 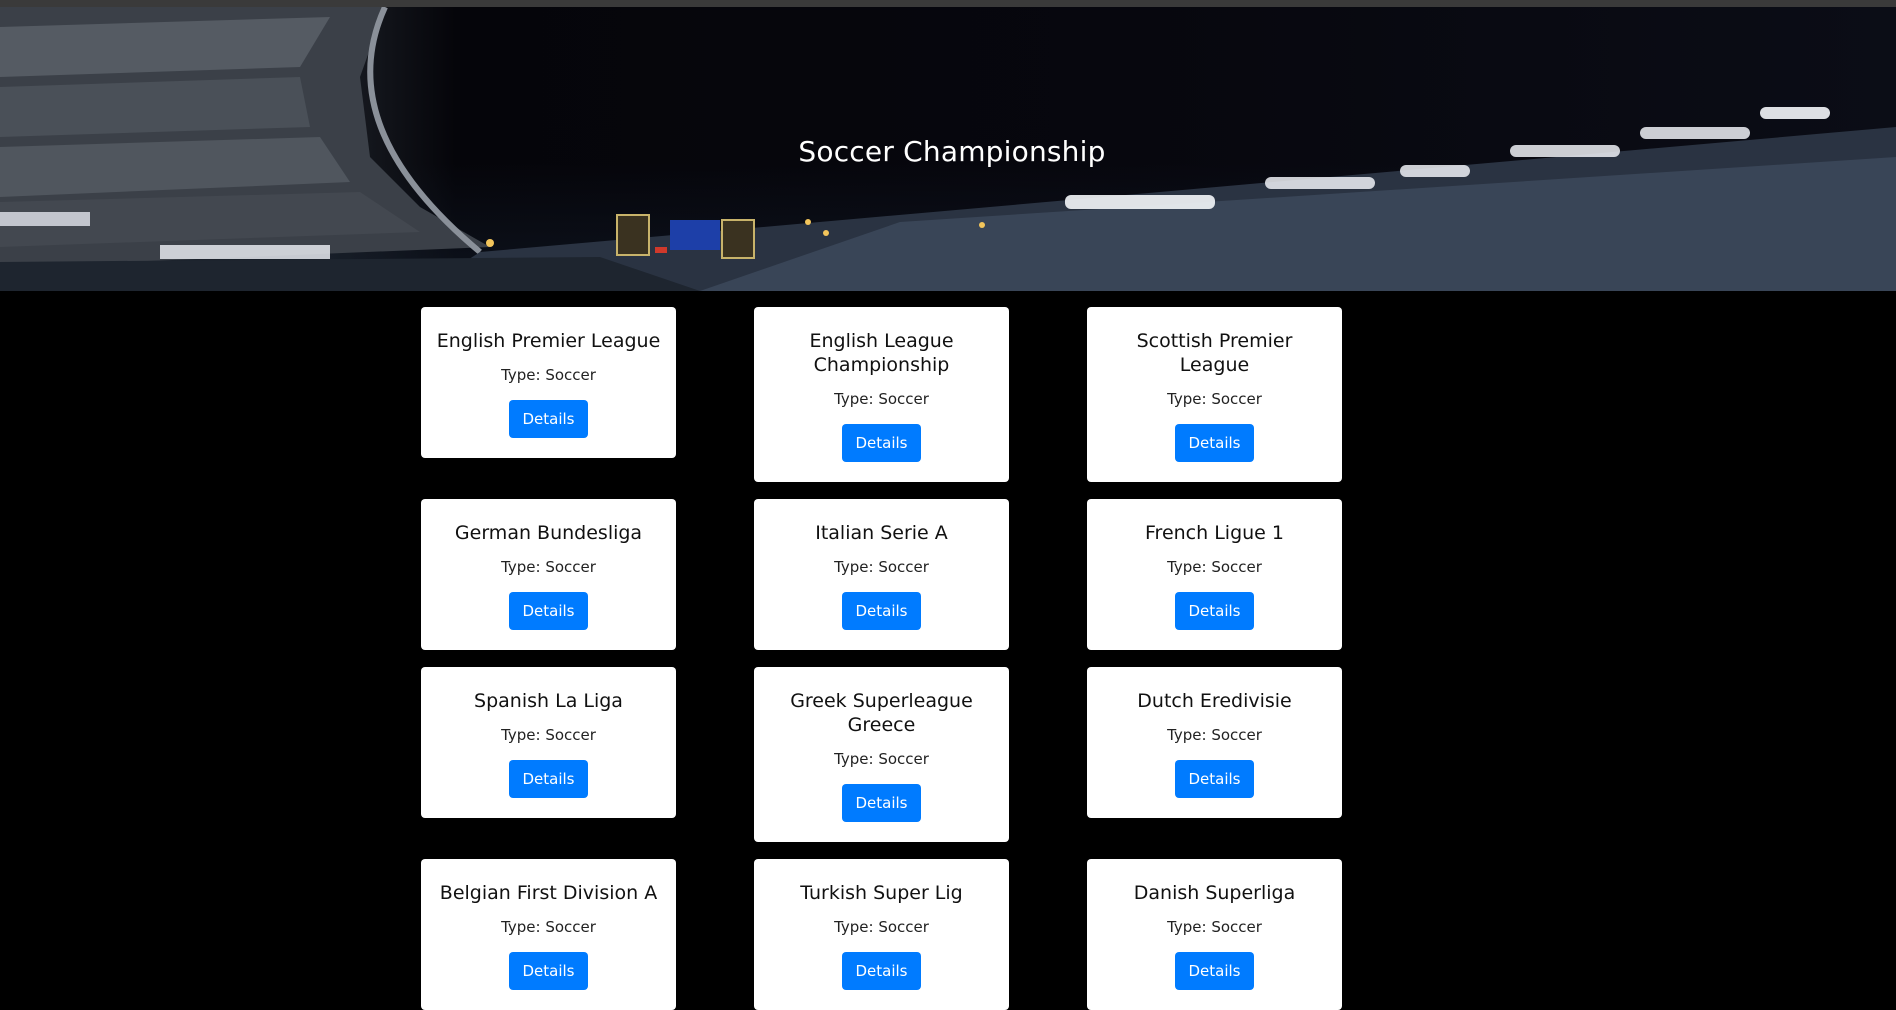 I want to click on league-name: Dutch Eredivisie, so click(x=1214, y=701).